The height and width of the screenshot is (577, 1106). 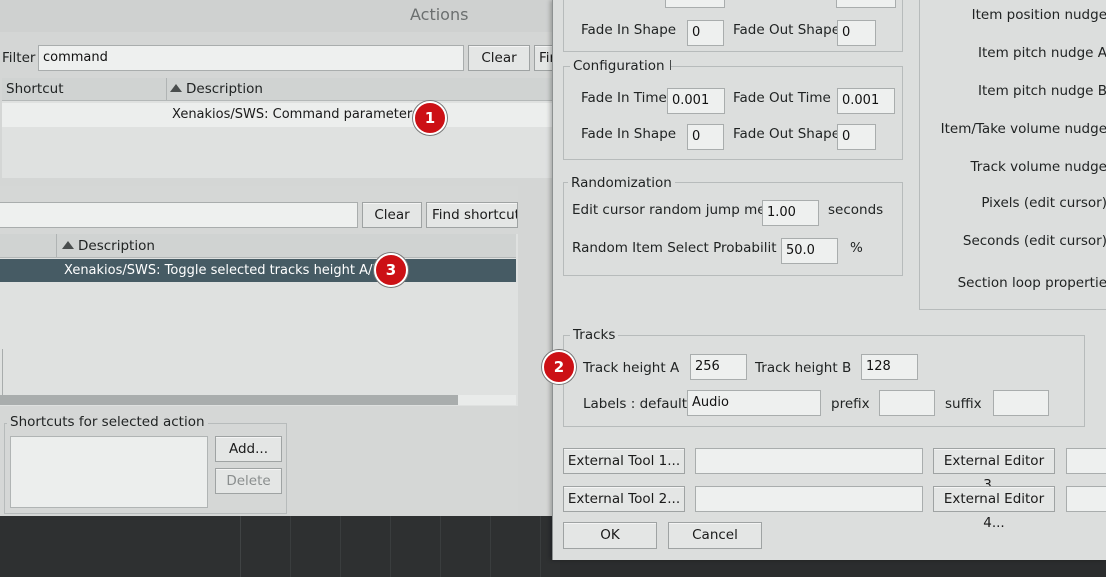 I want to click on track-height-b-label: Track height B, so click(x=803, y=368).